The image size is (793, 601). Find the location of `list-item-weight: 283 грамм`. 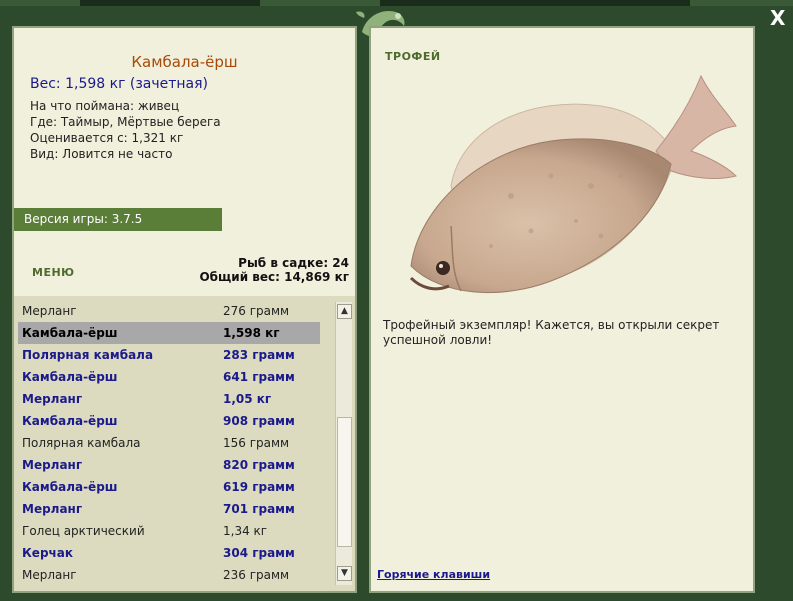

list-item-weight: 283 грамм is located at coordinates (259, 355).